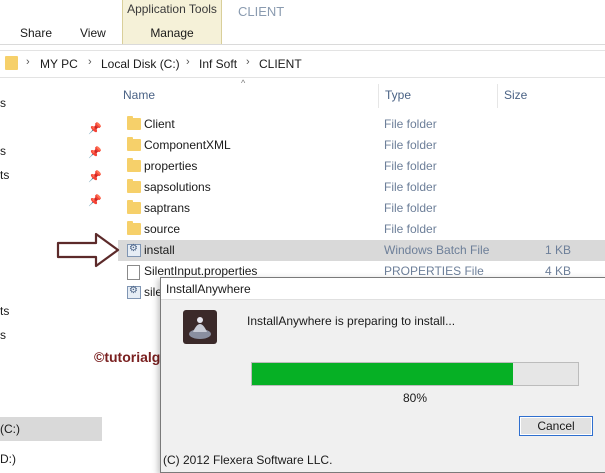 Image resolution: width=605 pixels, height=473 pixels. I want to click on breadcrumb-inf-soft: Inf Soft, so click(218, 64).